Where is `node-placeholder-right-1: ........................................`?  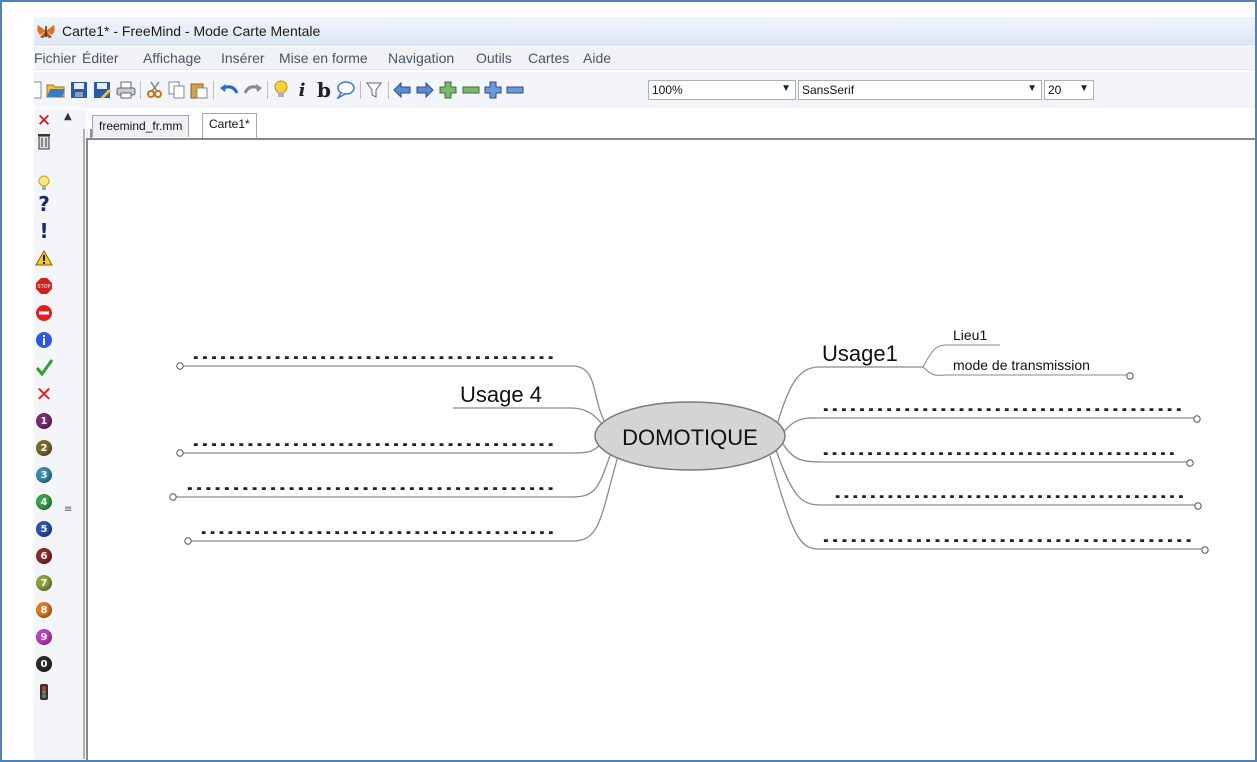 node-placeholder-right-1: ........................................ is located at coordinates (1003, 405).